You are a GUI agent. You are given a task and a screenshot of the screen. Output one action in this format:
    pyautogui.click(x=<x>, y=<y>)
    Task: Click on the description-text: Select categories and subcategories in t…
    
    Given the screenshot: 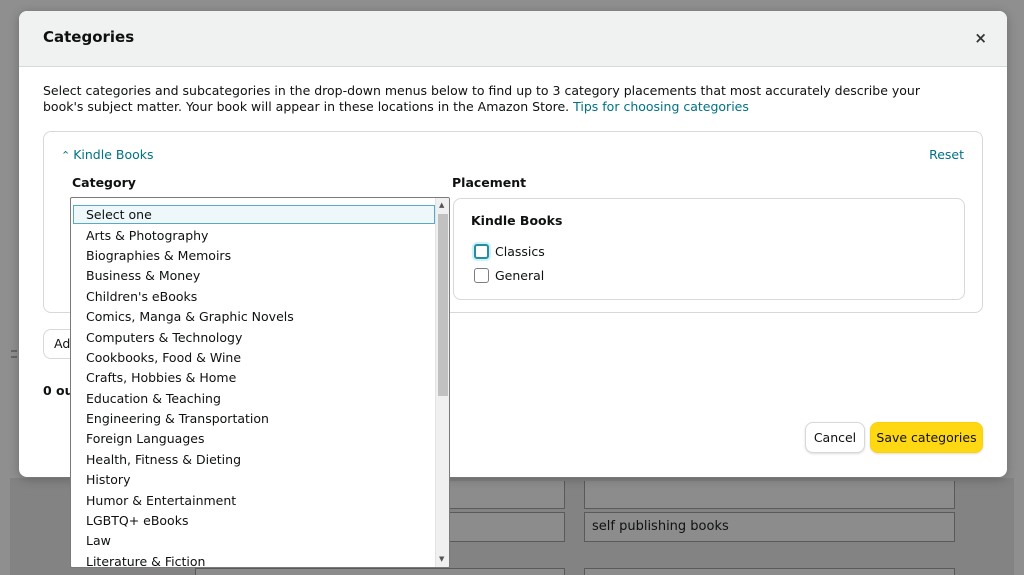 What is the action you would take?
    pyautogui.click(x=481, y=98)
    